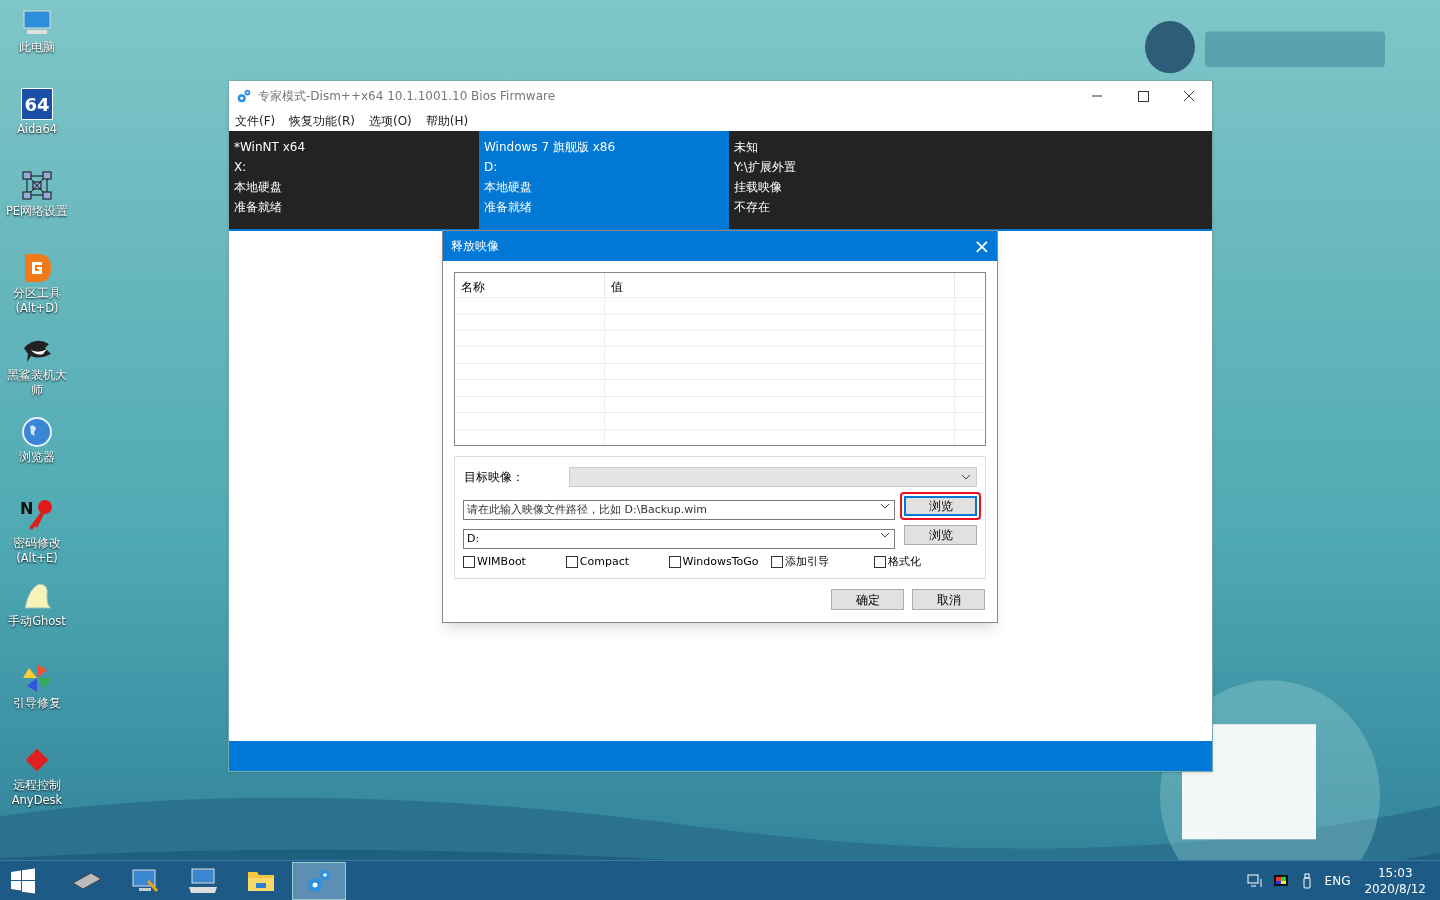  Describe the element at coordinates (867, 599) in the screenshot. I see `dialog-button: 确定` at that location.